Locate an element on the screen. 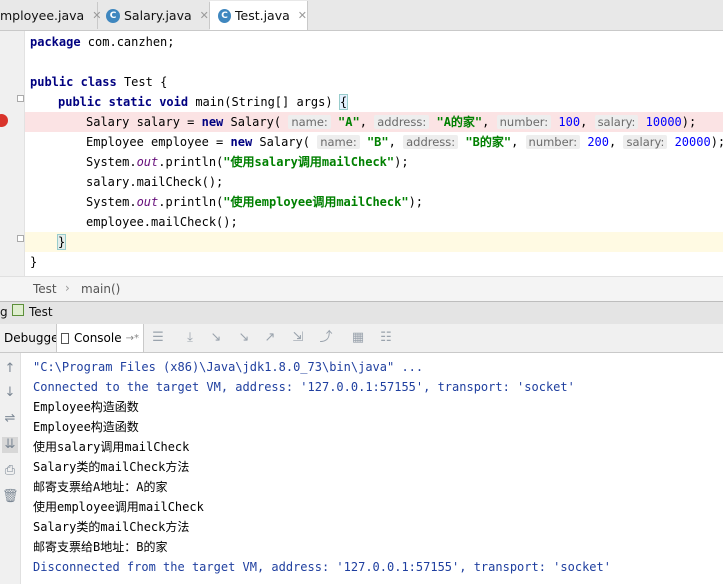 This screenshot has width=723, height=584. tab-label: Test.java is located at coordinates (262, 15).